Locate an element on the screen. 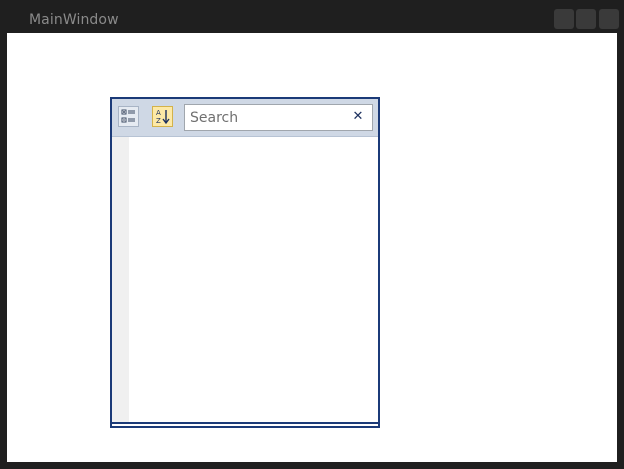  search-box: ✕ is located at coordinates (278, 117).